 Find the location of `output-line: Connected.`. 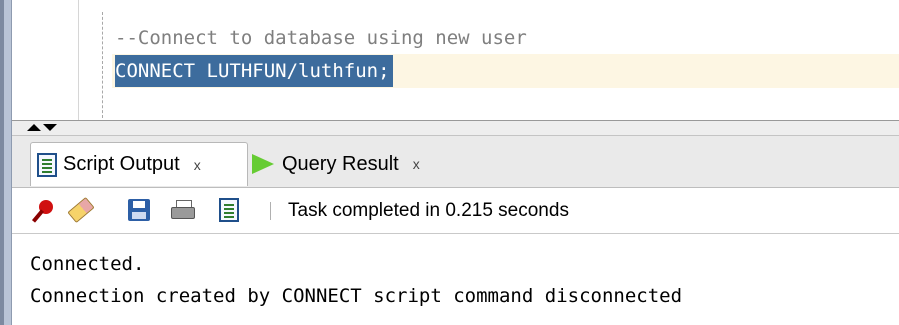

output-line: Connected. is located at coordinates (87, 264).